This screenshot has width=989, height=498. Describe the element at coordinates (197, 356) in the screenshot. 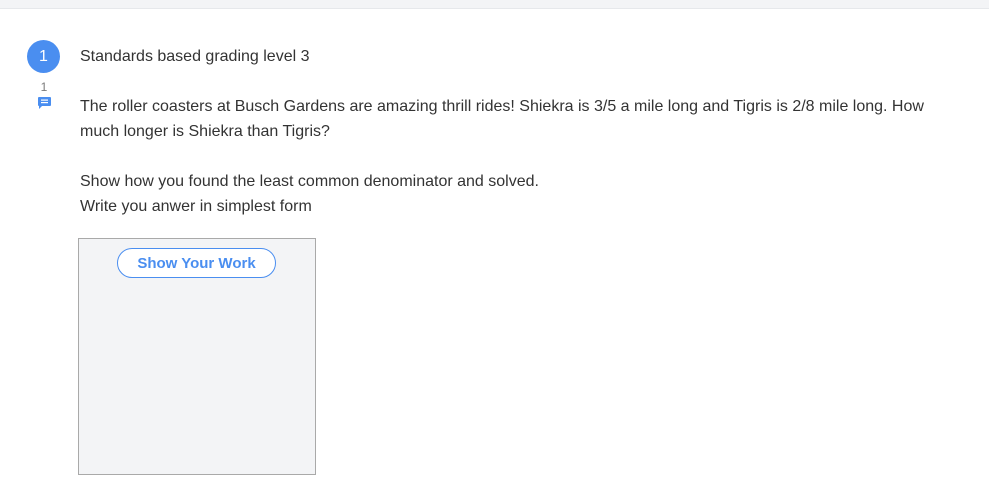

I see `show-work-area: Show Your Work` at that location.